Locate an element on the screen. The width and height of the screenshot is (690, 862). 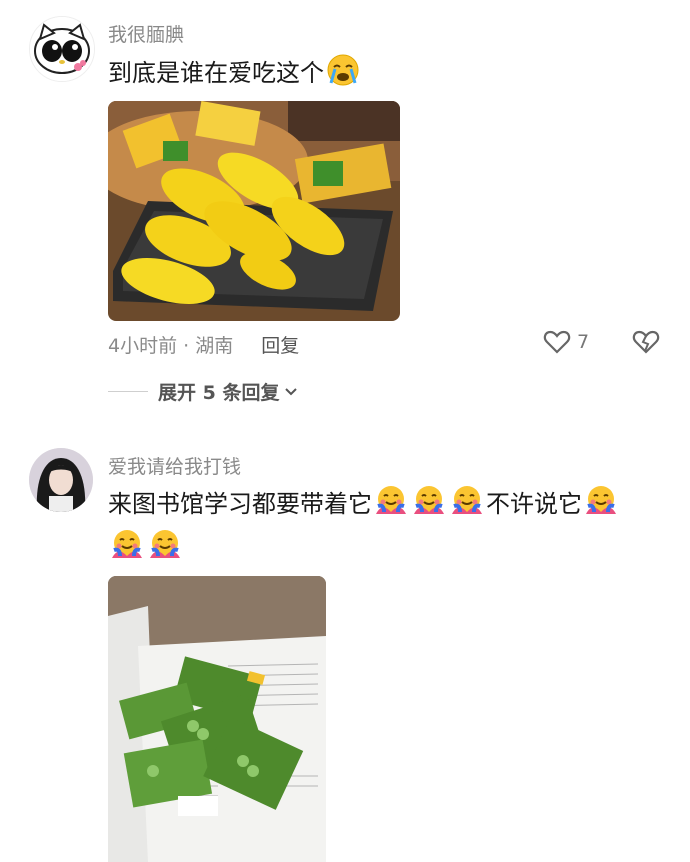
time-location: 4小时前 · 湖南 is located at coordinates (171, 346).